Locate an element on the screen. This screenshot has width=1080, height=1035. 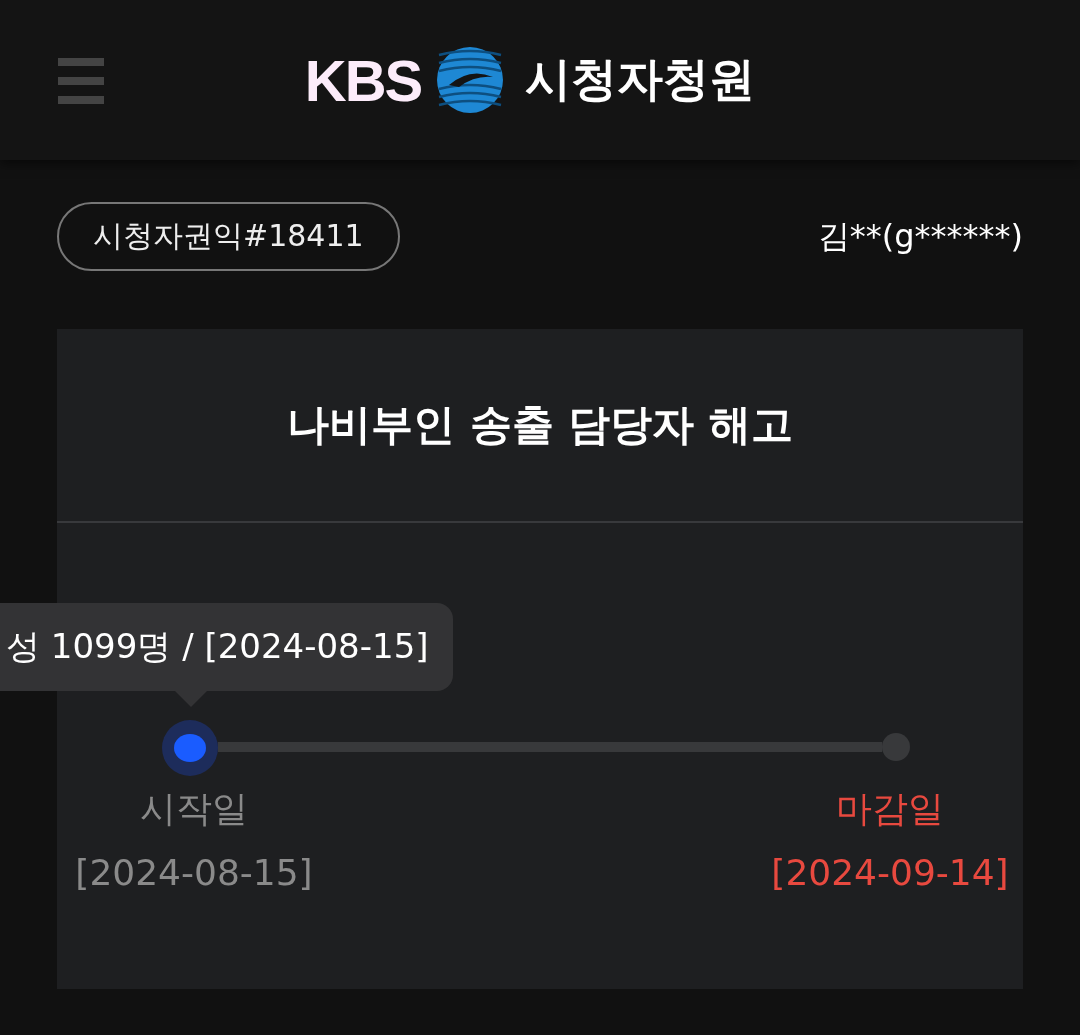
page-title: 시청자청원 is located at coordinates (640, 79).